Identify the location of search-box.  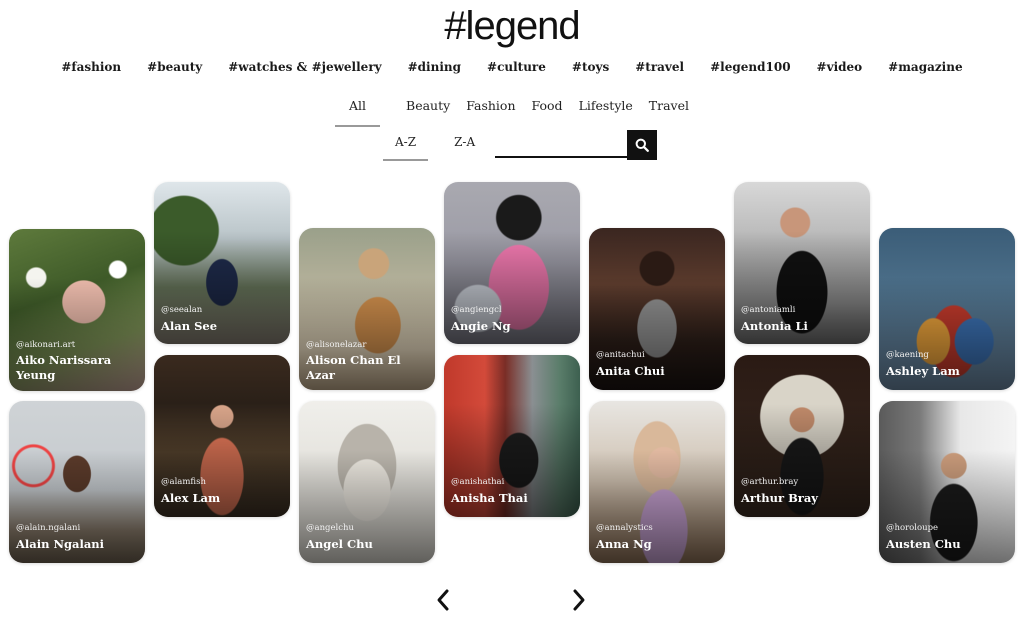
(576, 145).